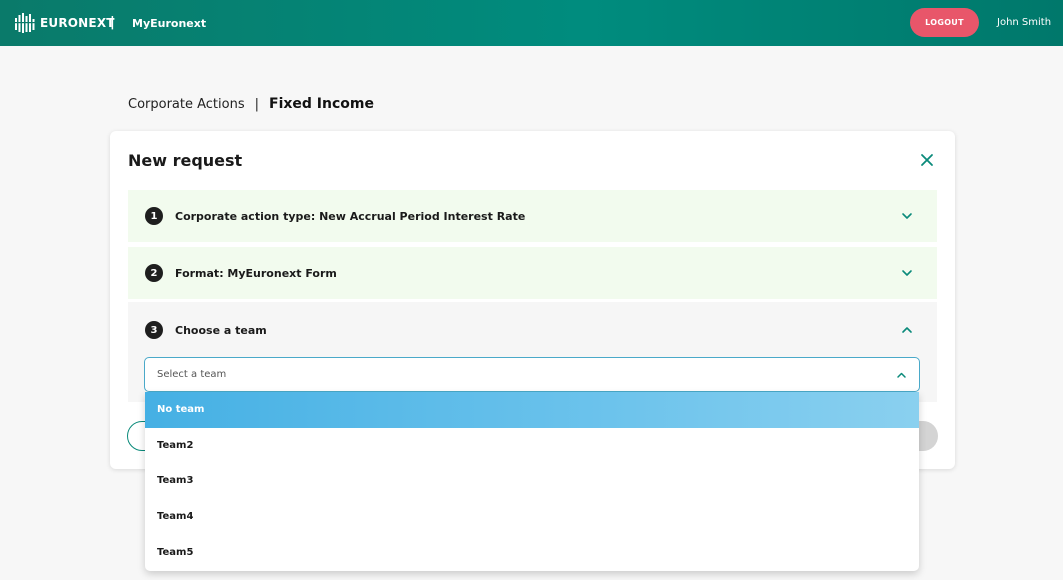 The height and width of the screenshot is (580, 1063). I want to click on step-number: 1, so click(154, 216).